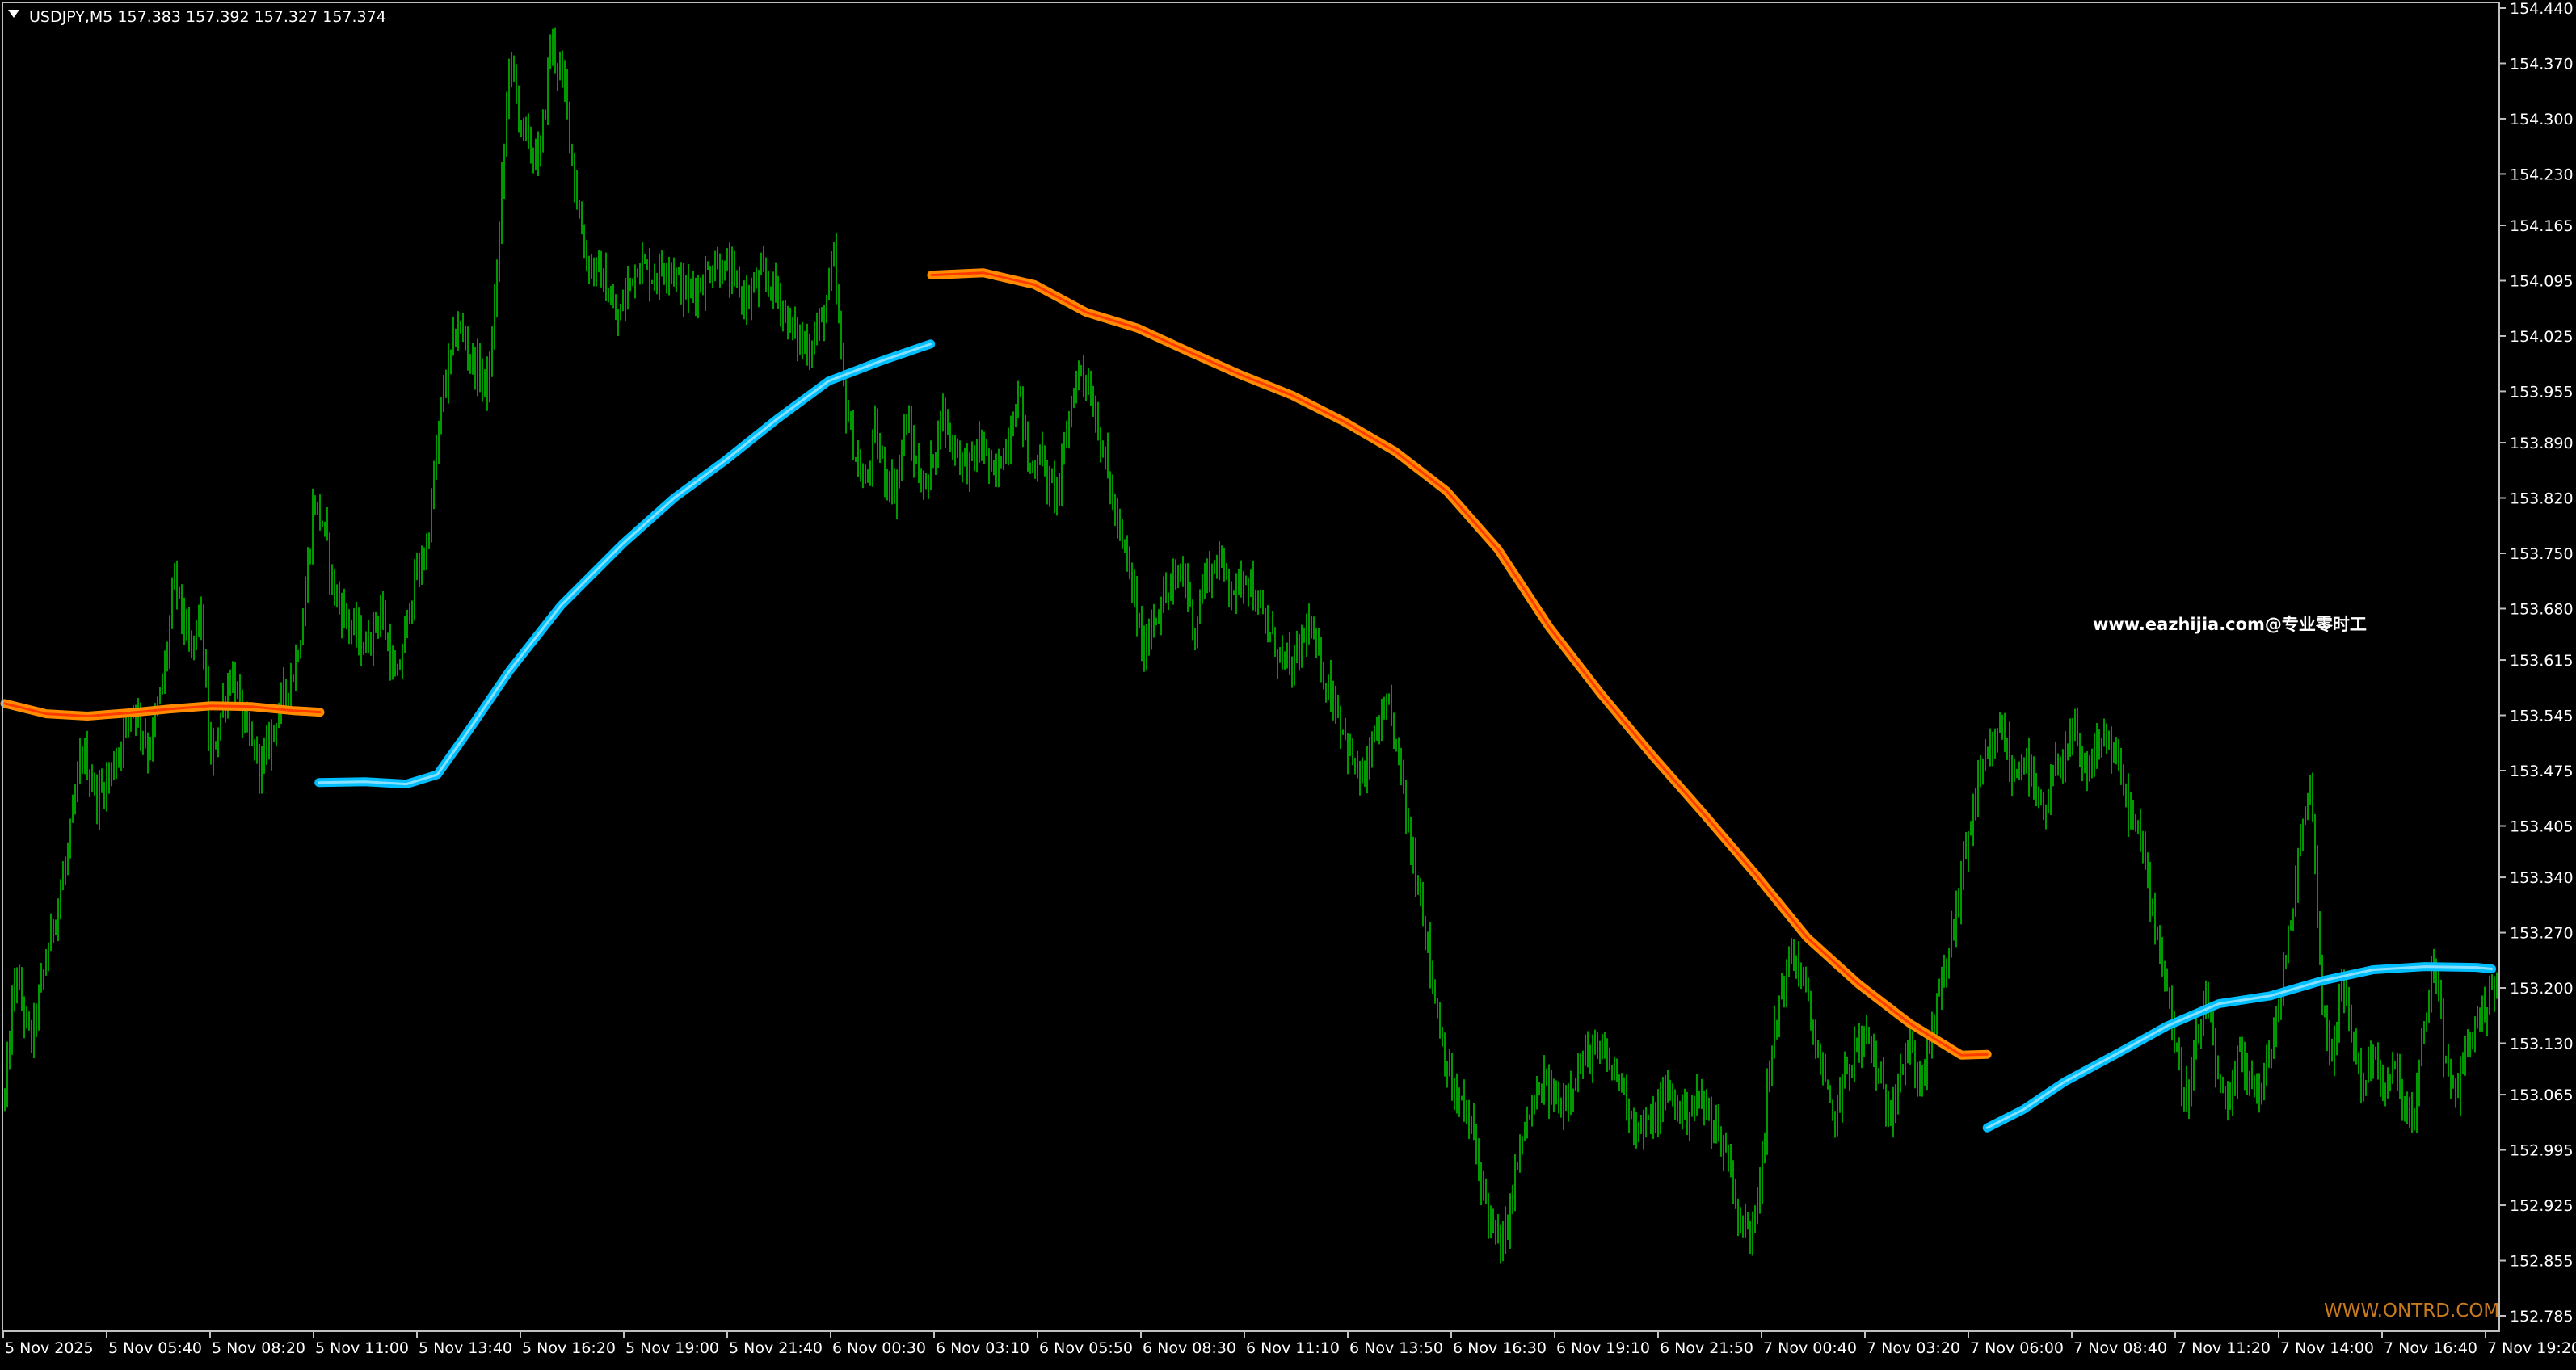 This screenshot has height=1370, width=2576. What do you see at coordinates (1086, 1348) in the screenshot?
I see `time-tick-label: 6 Nov 05:50` at bounding box center [1086, 1348].